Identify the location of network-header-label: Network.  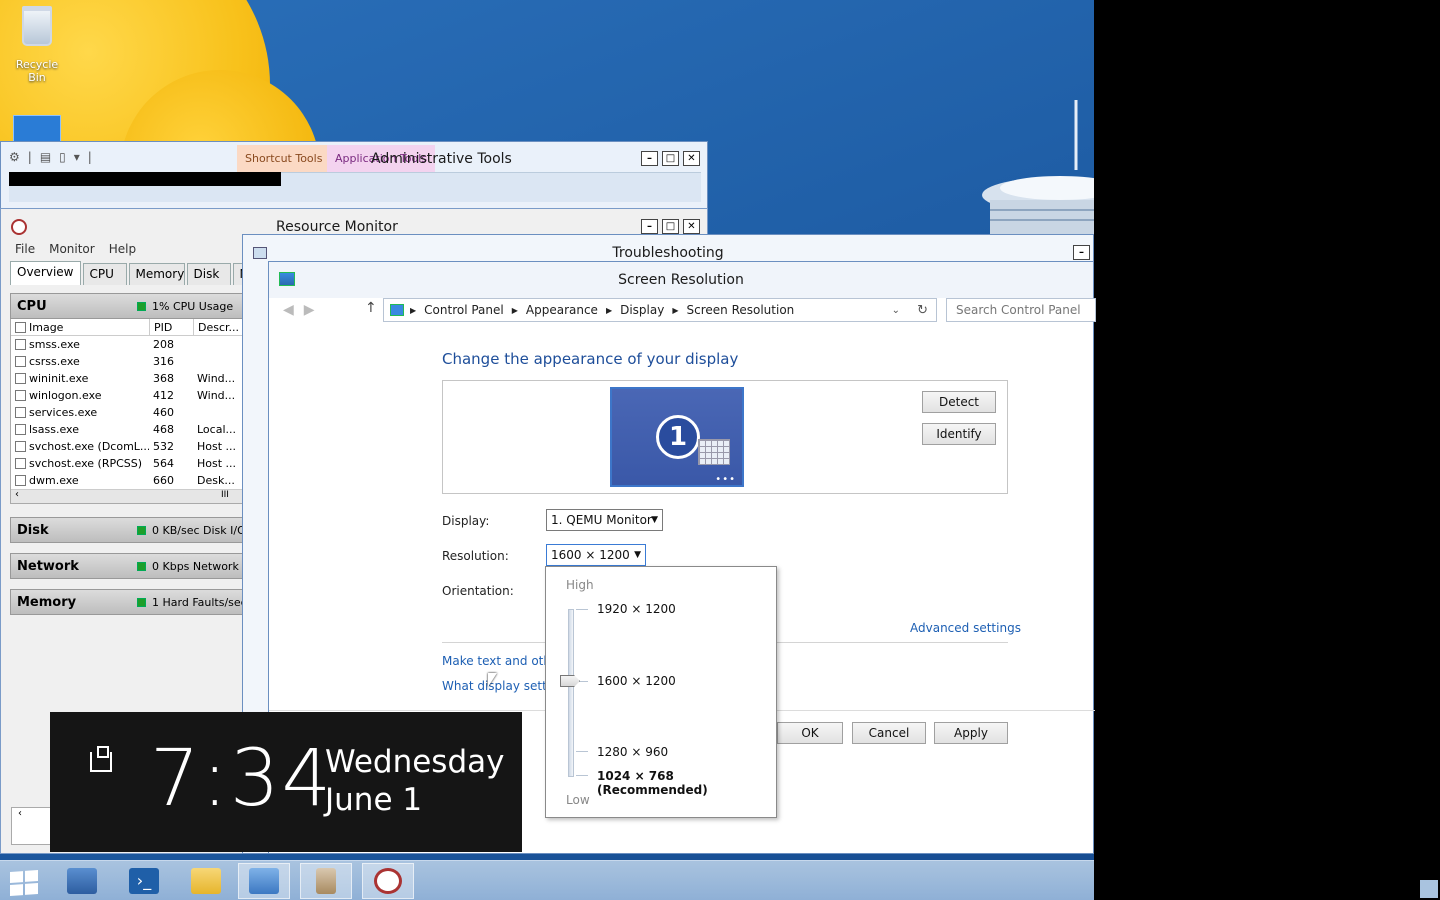
(48, 566).